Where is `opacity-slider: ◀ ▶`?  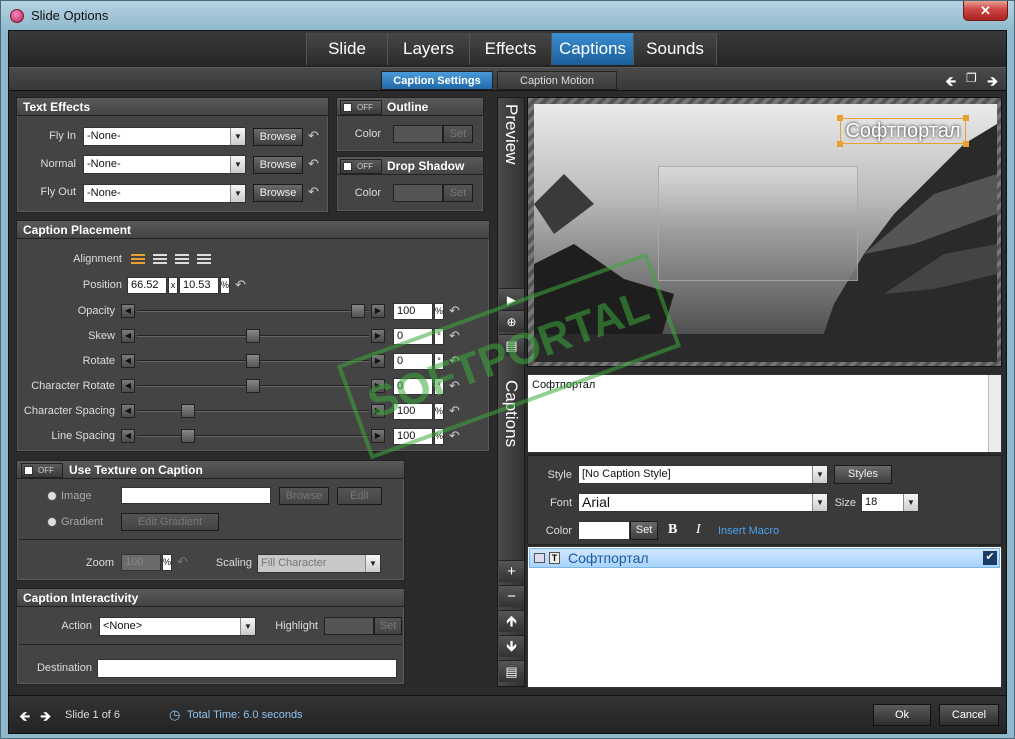 opacity-slider: ◀ ▶ is located at coordinates (253, 311).